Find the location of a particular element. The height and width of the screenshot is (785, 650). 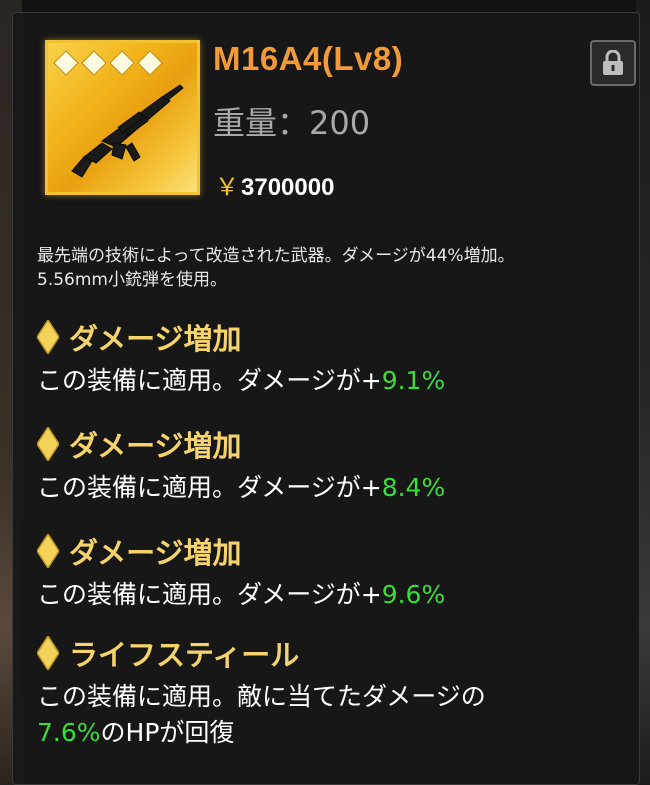

effect-4: ライフスティール この装備に適用。敵に当てたダメージの 7.6%のHPが回復 is located at coordinates (337, 692).